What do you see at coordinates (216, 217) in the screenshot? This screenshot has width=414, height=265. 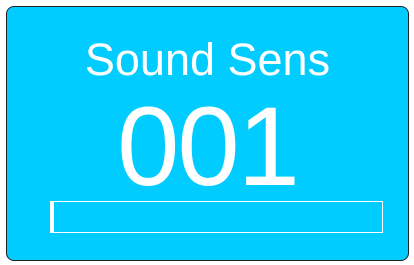 I see `sound-level-bar` at bounding box center [216, 217].